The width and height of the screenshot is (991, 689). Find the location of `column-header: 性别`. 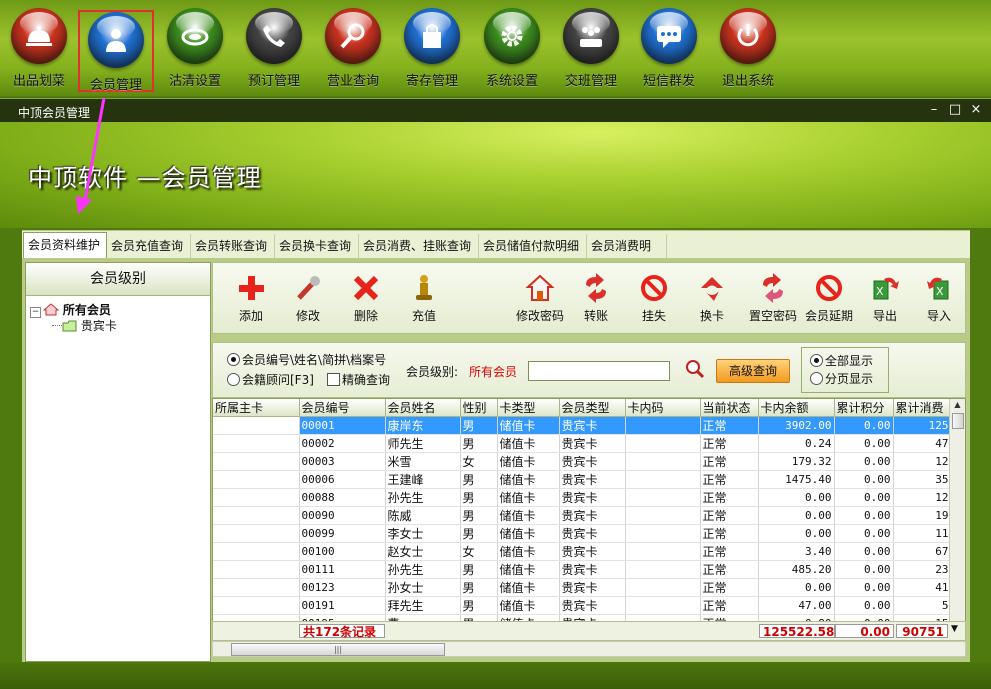

column-header: 性别 is located at coordinates (479, 408).